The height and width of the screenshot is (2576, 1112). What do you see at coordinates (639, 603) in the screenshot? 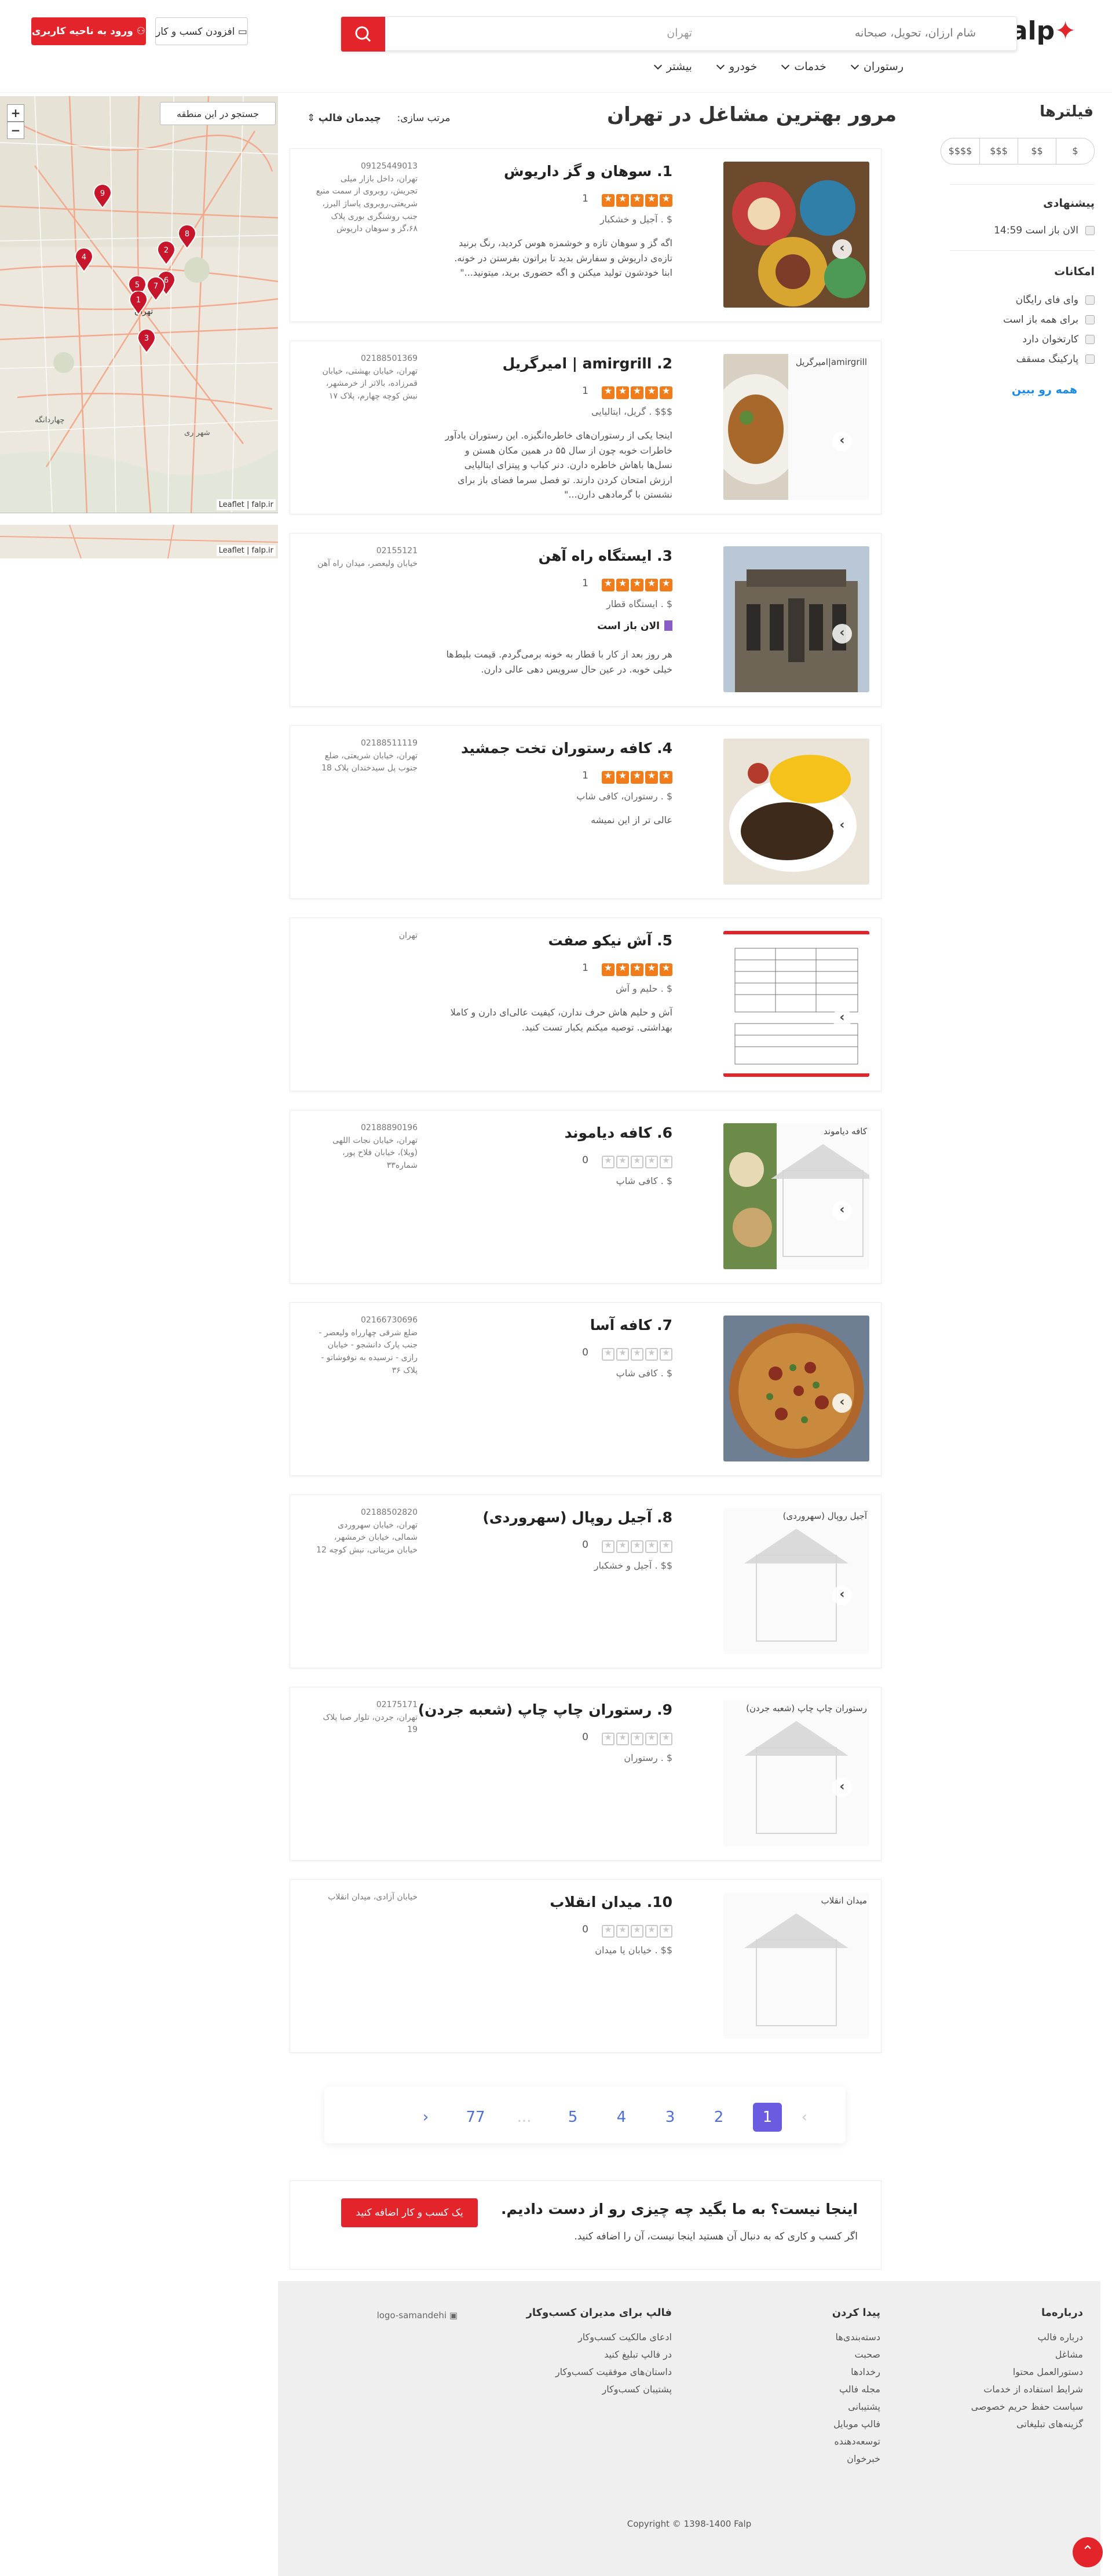
I see `listing-category: $ . ایستگاه قطار` at bounding box center [639, 603].